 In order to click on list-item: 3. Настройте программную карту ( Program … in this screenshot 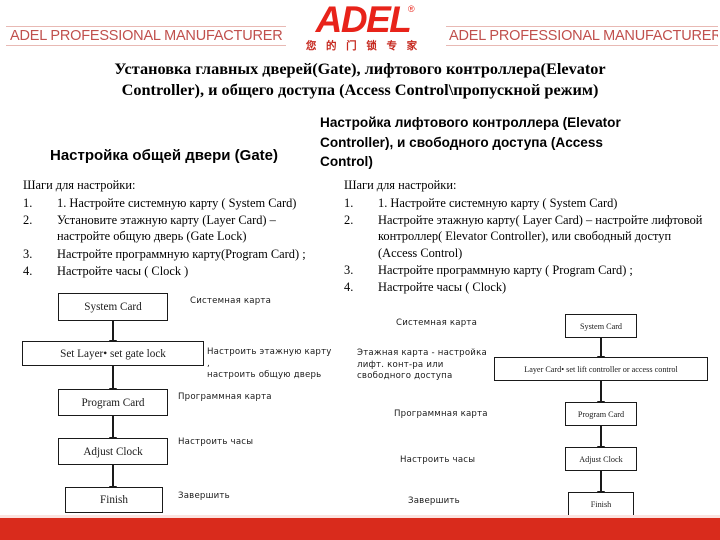, I will do `click(524, 270)`.